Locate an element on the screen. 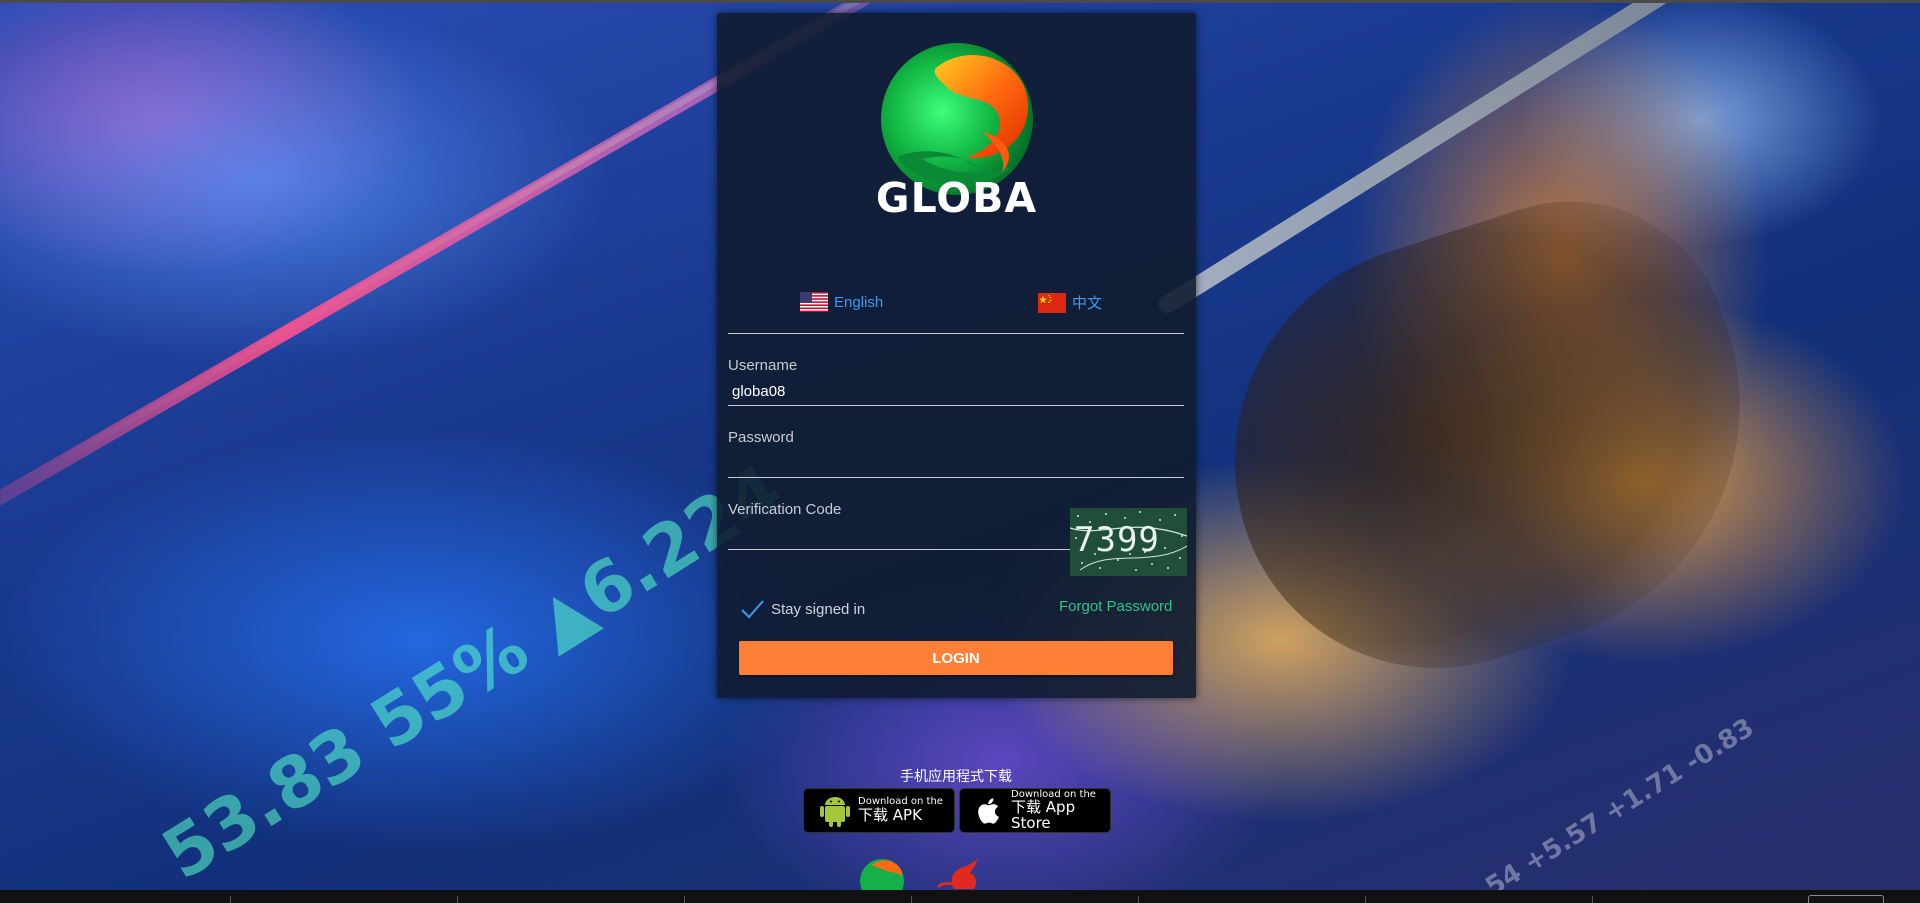 This screenshot has width=1920, height=903. verification-code-input is located at coordinates (900, 535).